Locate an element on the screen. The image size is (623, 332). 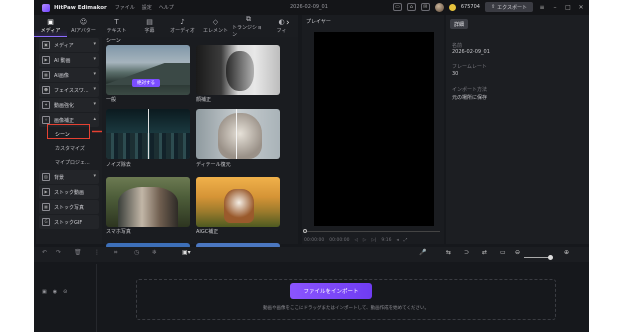
sidebar-item-face-swap: ☻ フェイススワ... ▾ is located at coordinates (69, 90).